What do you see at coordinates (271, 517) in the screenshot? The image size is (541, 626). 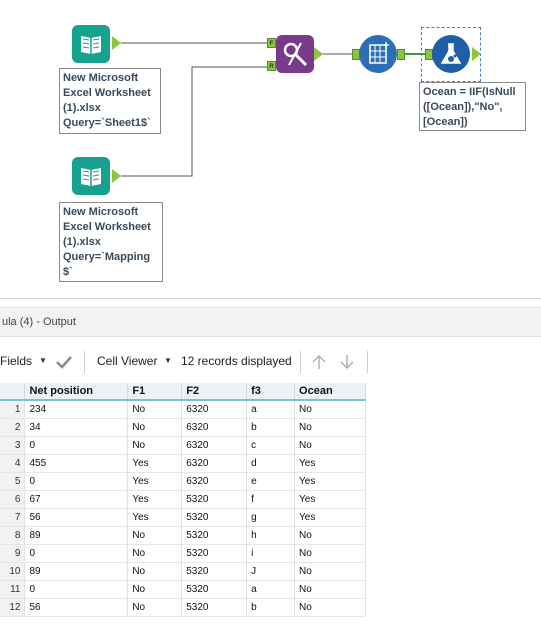 I see `table-cell: g` at bounding box center [271, 517].